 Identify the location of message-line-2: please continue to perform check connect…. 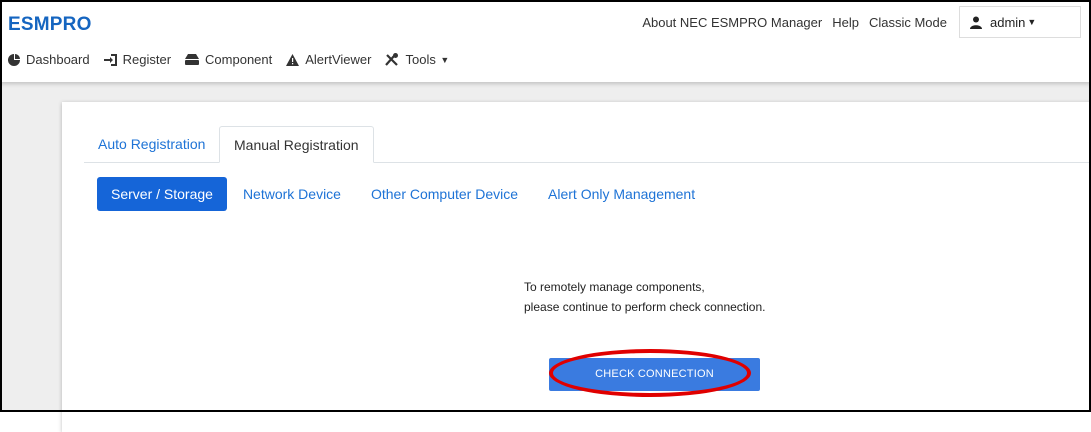
(645, 307).